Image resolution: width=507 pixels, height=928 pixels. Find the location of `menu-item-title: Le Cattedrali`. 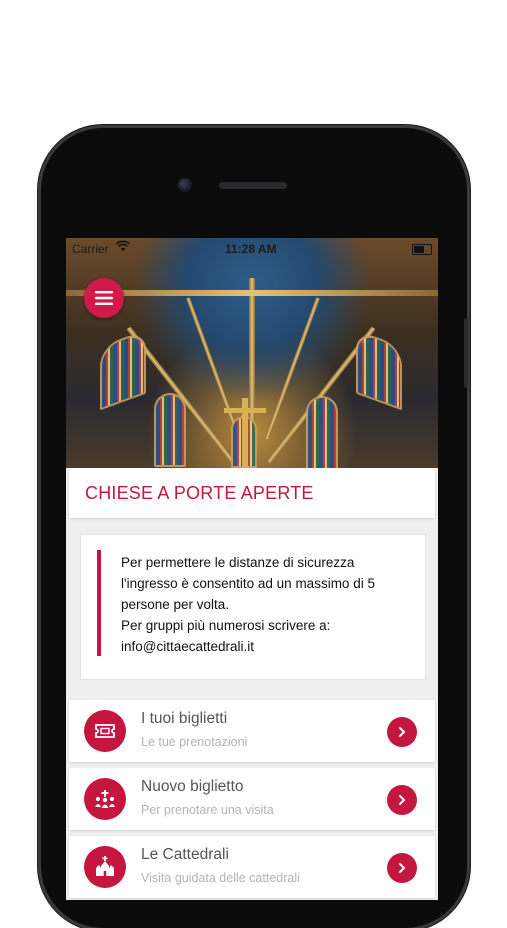

menu-item-title: Le Cattedrali is located at coordinates (185, 854).